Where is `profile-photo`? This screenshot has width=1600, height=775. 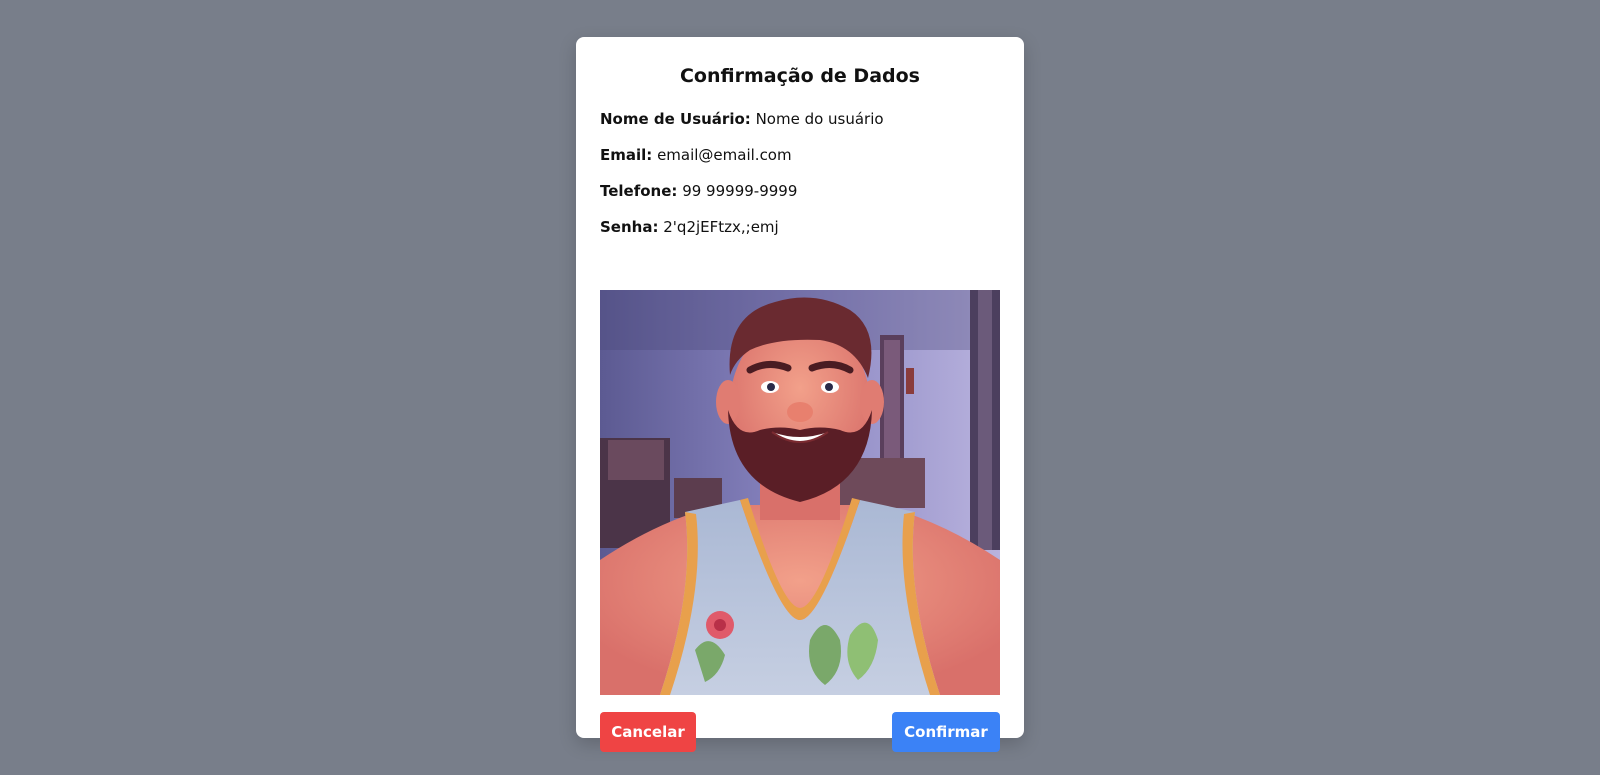
profile-photo is located at coordinates (800, 492).